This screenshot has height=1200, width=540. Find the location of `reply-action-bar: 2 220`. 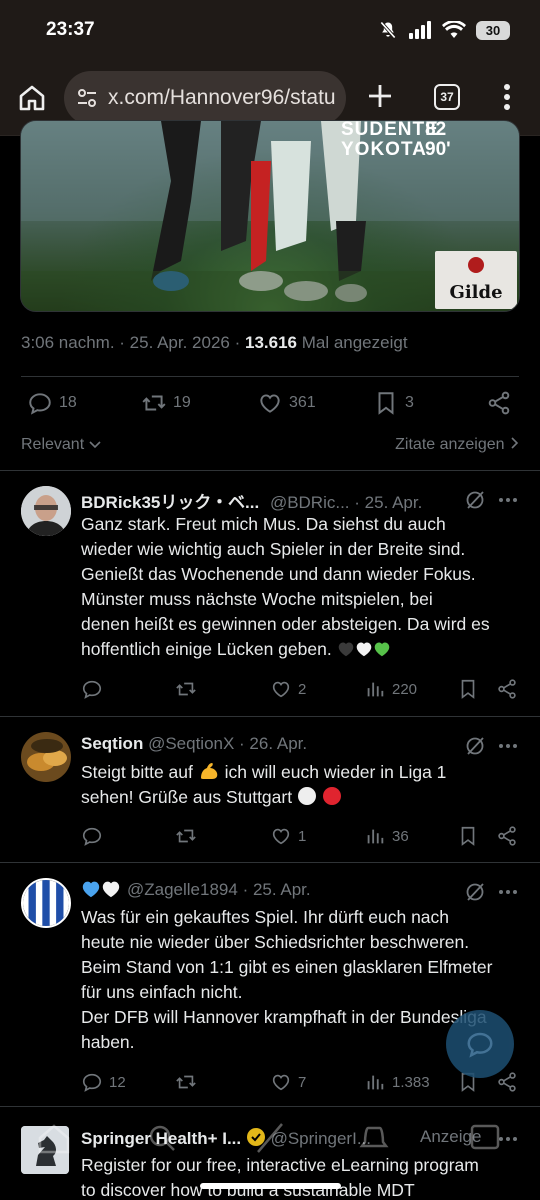

reply-action-bar: 2 220 is located at coordinates (270, 690).